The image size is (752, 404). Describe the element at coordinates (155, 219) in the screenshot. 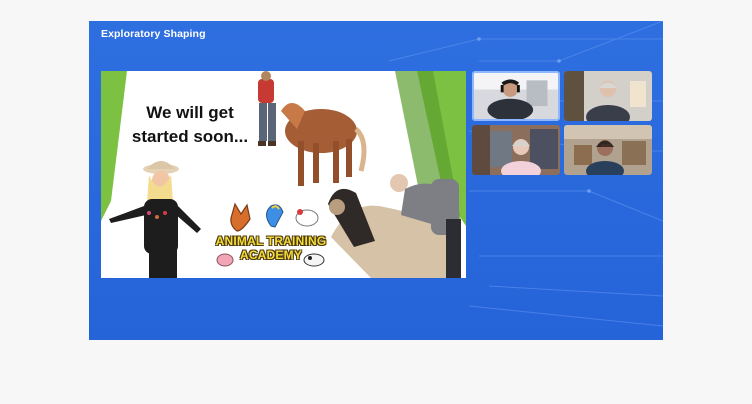

I see `cowgirl-image` at that location.